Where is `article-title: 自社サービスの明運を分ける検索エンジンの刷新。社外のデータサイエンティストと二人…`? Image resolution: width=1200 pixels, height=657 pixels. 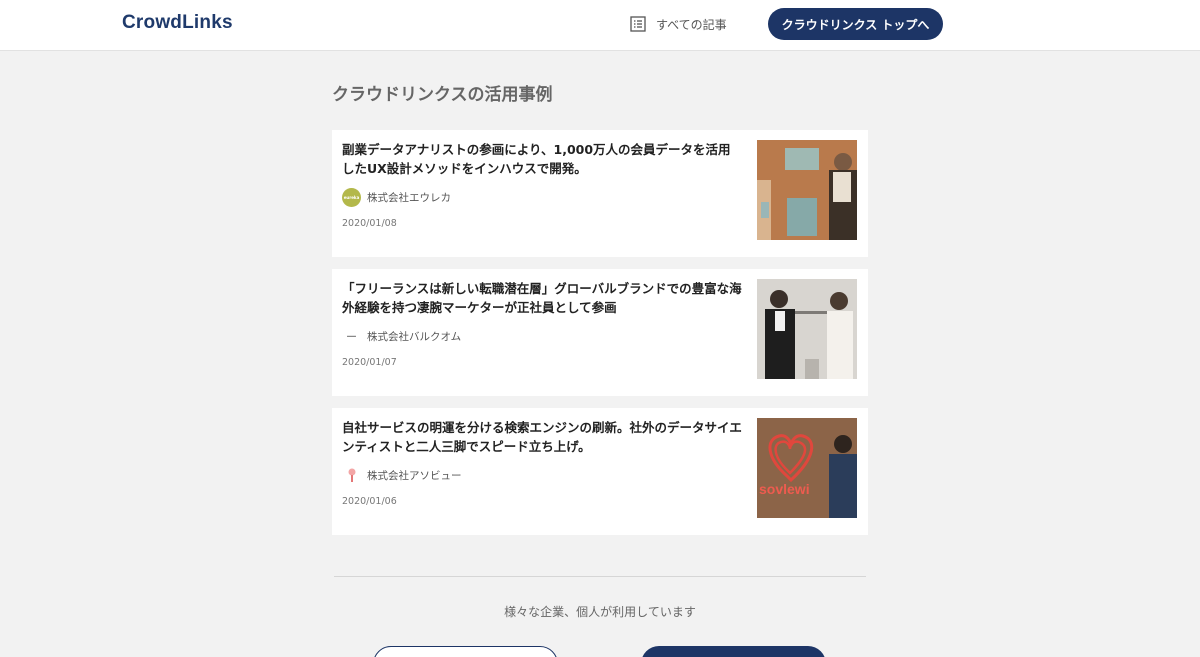
article-title: 自社サービスの明運を分ける検索エンジンの刷新。社外のデータサイエンティストと二人… is located at coordinates (542, 437).